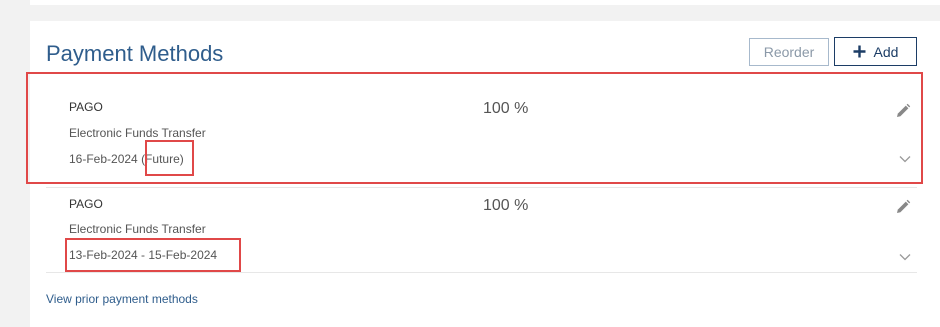 This screenshot has width=940, height=327. I want to click on previous-card, so click(485, 2).